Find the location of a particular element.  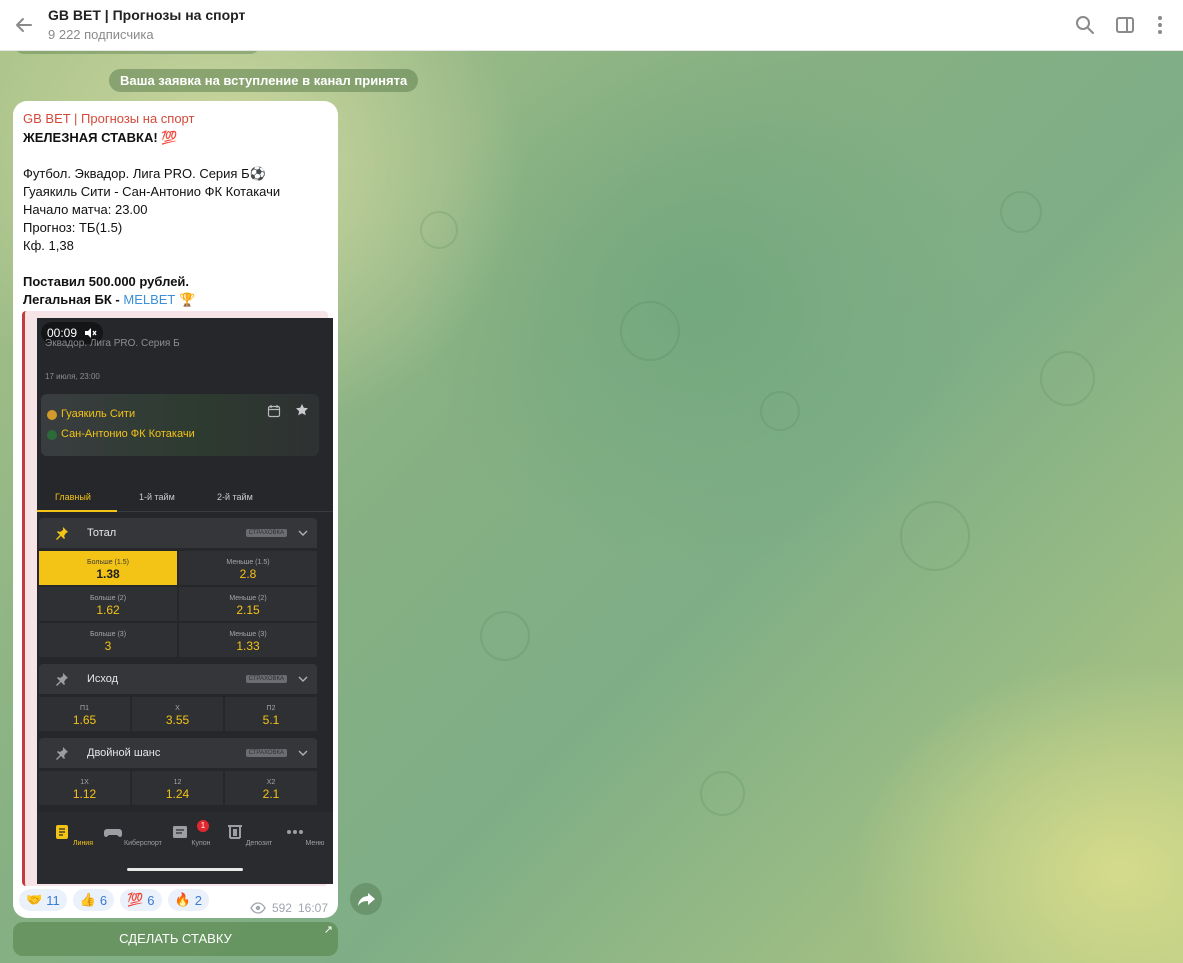

section-title: Исход is located at coordinates (103, 679).